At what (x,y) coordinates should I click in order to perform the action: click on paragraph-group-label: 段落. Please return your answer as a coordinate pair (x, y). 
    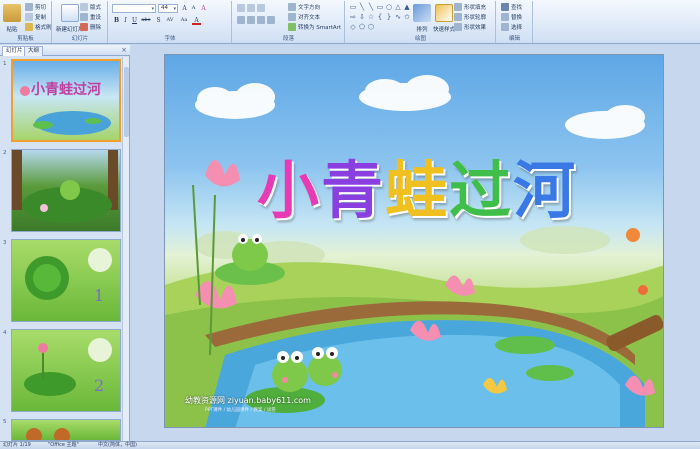
    Looking at the image, I should click on (288, 39).